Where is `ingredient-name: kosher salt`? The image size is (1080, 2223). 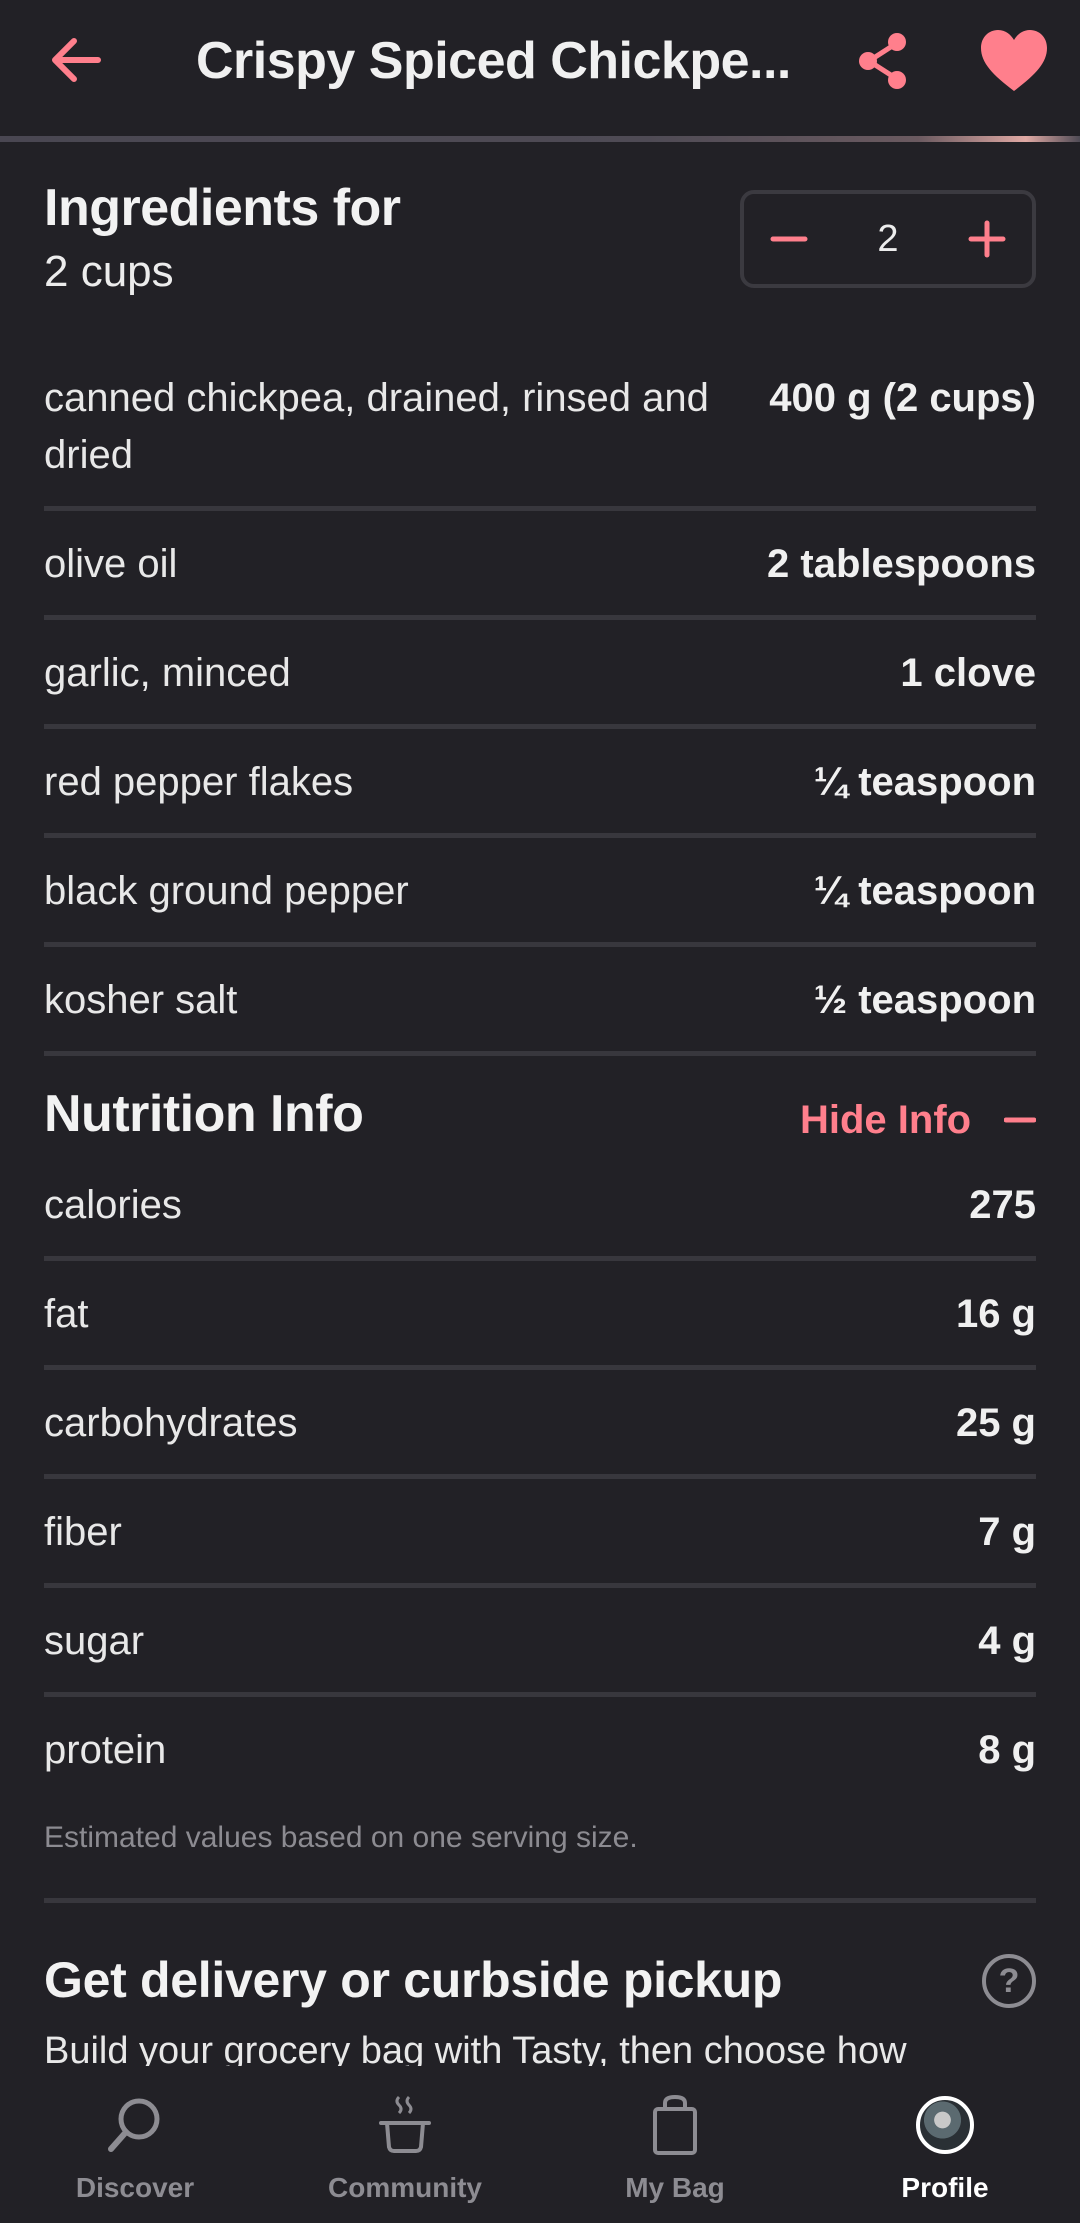
ingredient-name: kosher salt is located at coordinates (141, 1000).